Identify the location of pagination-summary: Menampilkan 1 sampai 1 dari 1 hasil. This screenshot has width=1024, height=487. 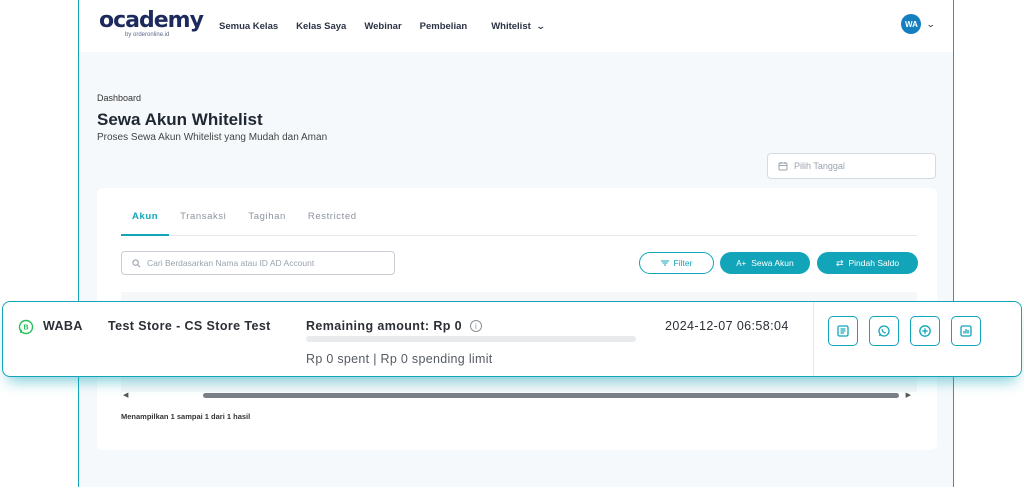
(186, 416).